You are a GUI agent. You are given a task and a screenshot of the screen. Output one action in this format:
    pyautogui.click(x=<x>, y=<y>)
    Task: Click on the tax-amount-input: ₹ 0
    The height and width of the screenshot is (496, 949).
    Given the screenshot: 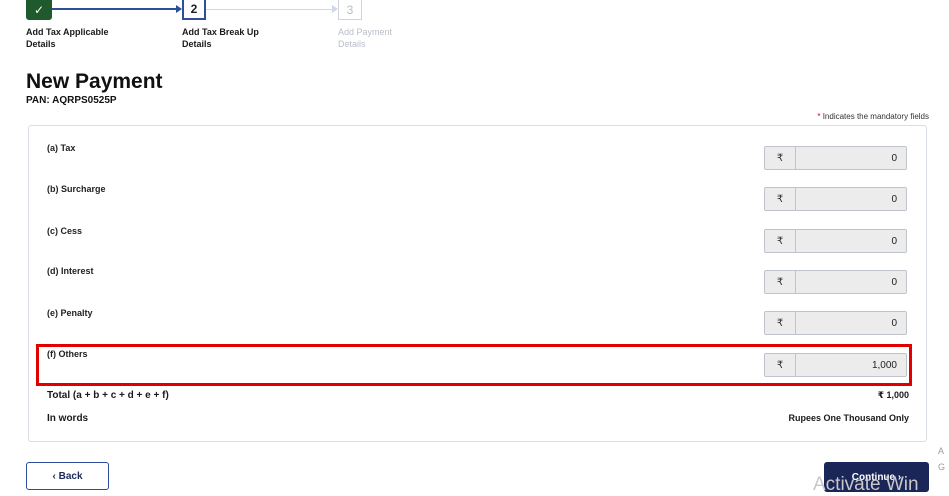 What is the action you would take?
    pyautogui.click(x=835, y=158)
    